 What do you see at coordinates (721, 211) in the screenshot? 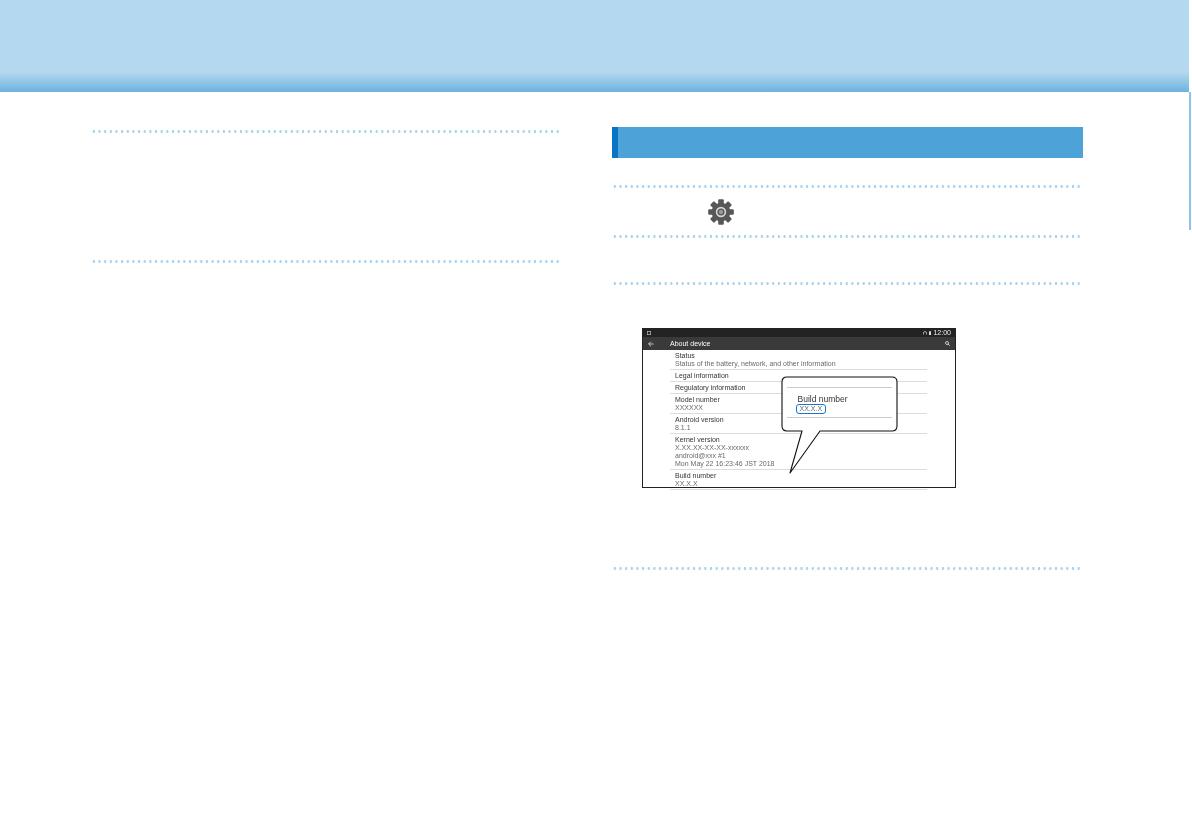
I see `gear-icon` at bounding box center [721, 211].